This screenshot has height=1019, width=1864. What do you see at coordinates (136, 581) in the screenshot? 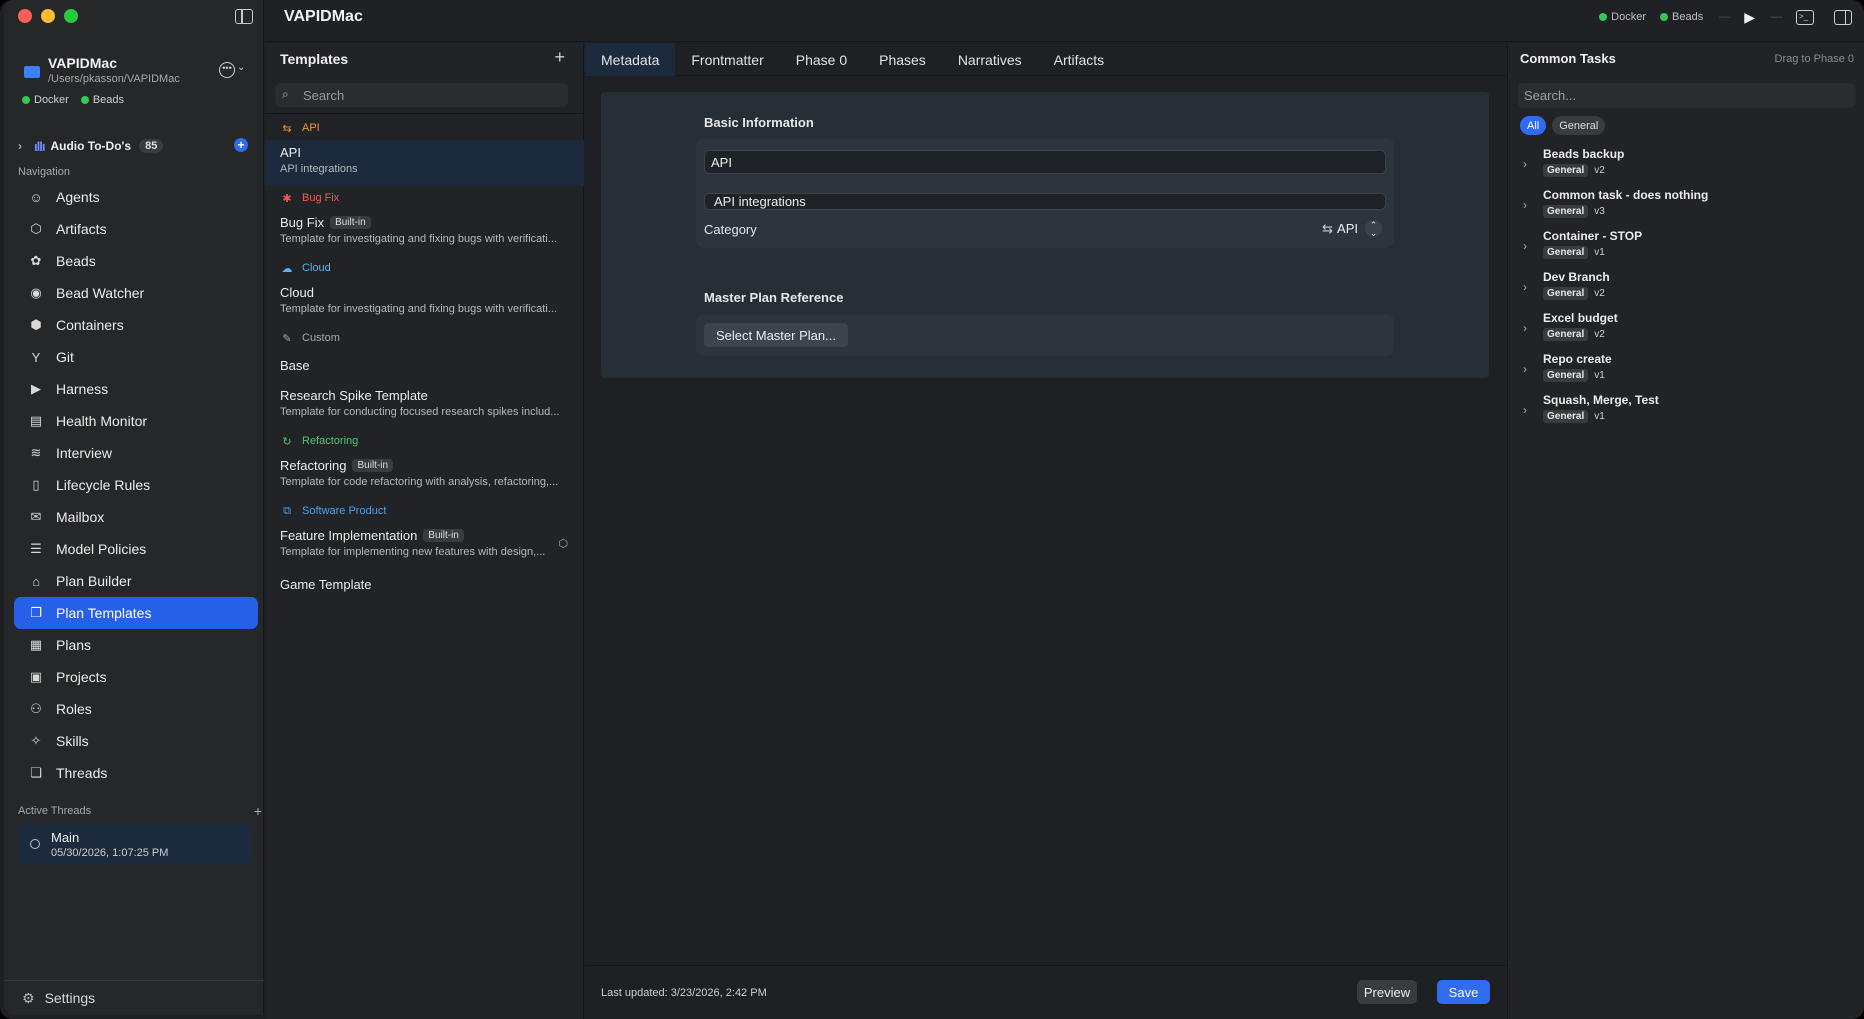
I see `sidebar-item-plan-builder: ⌂ Plan Builder` at bounding box center [136, 581].